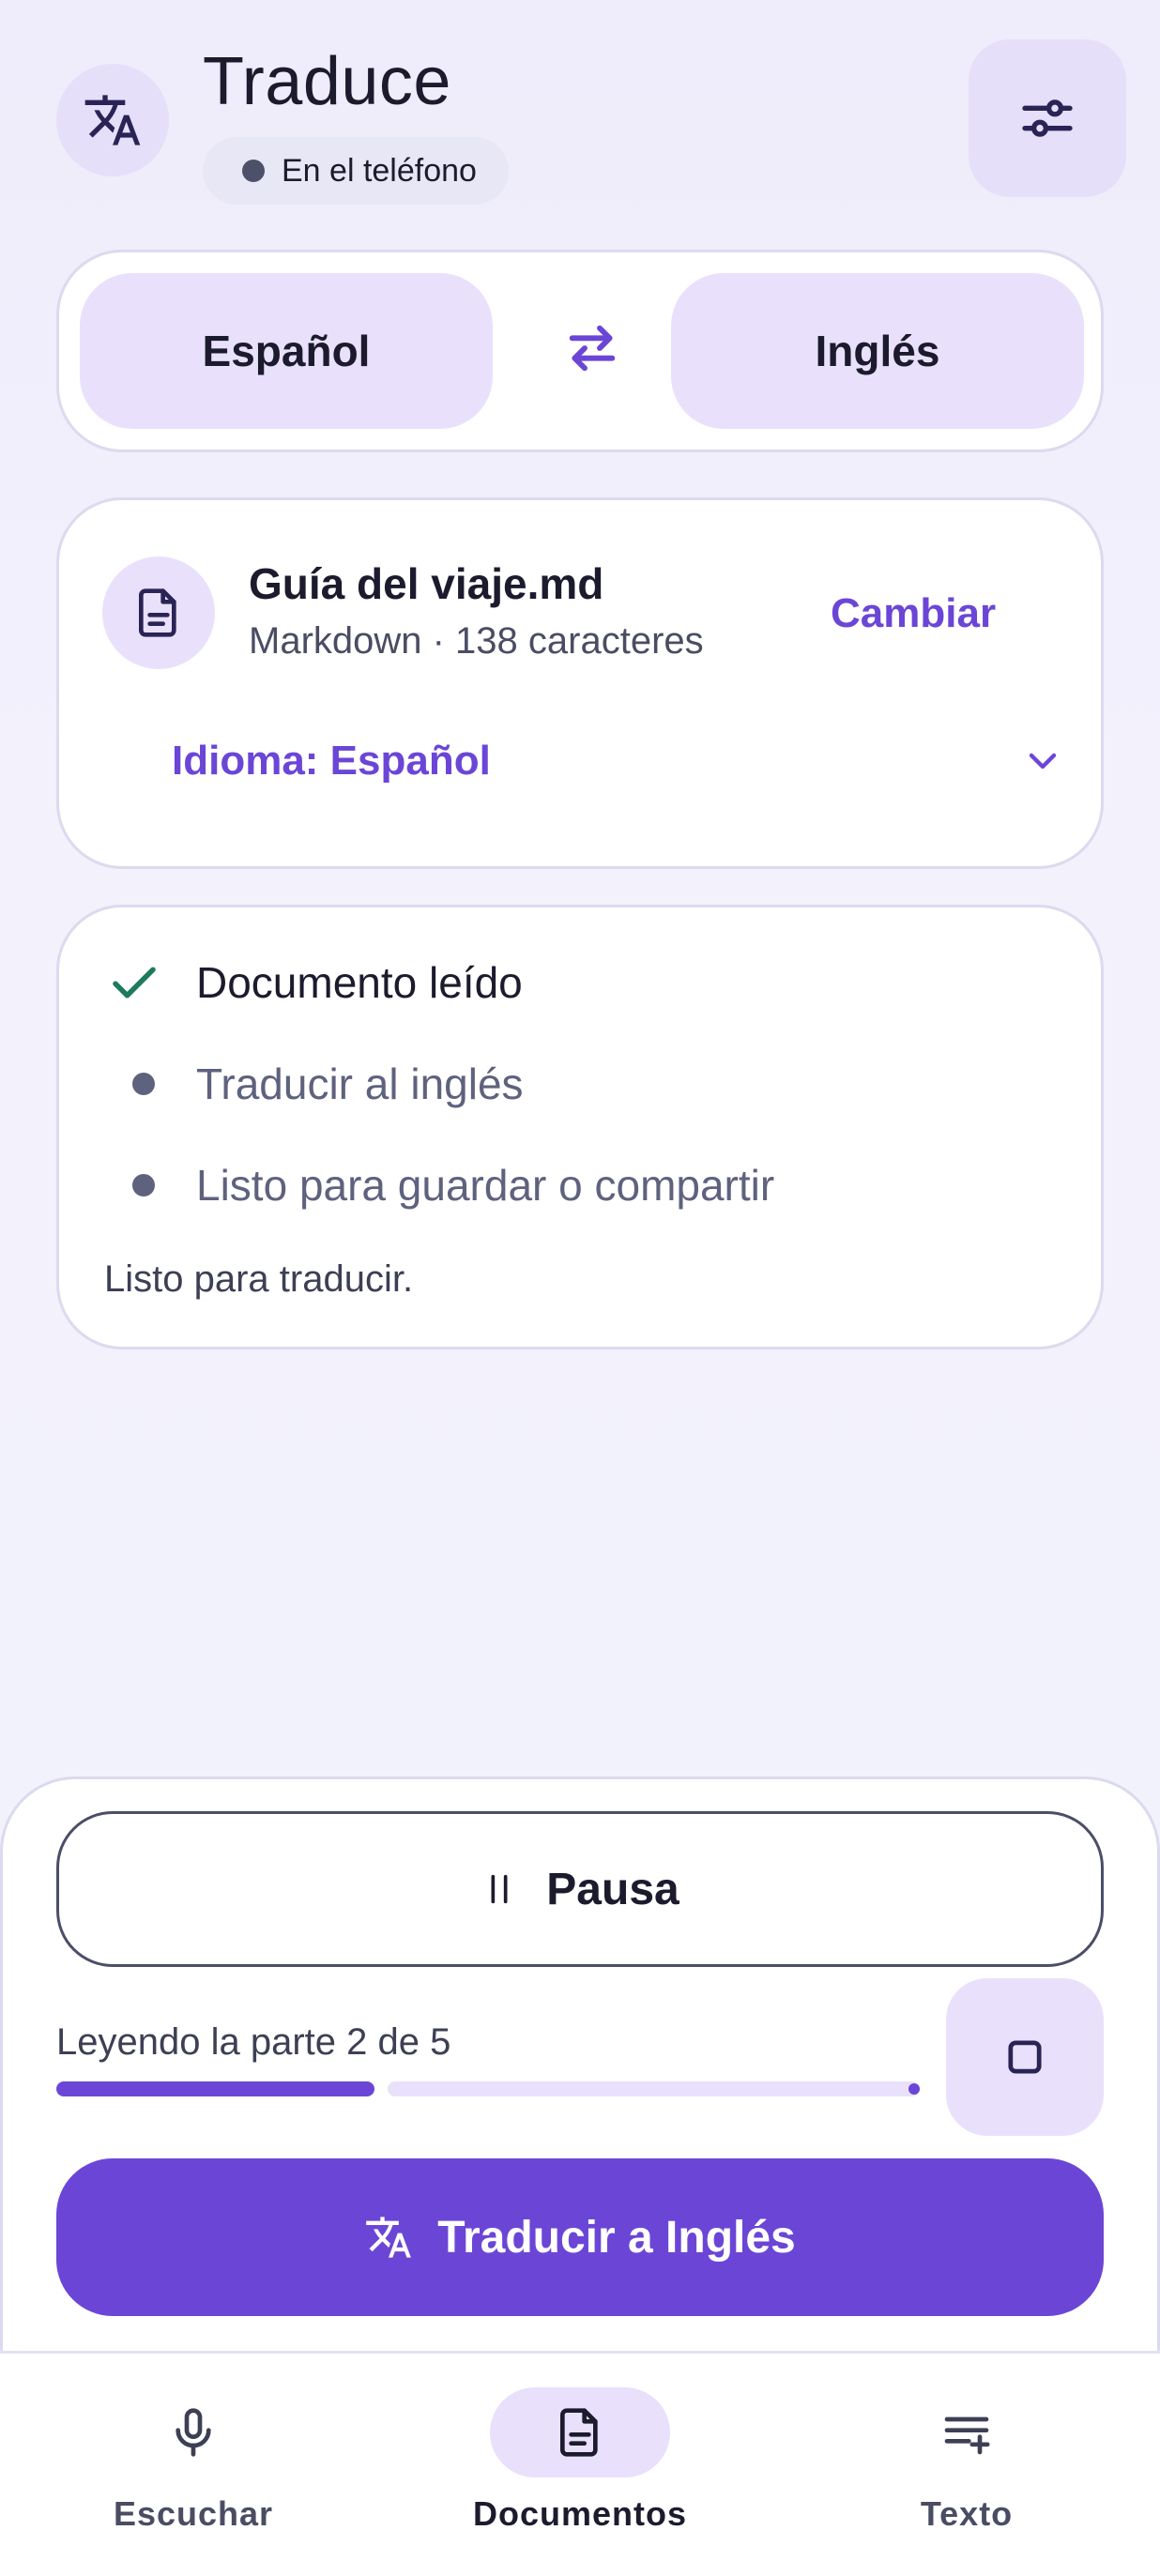 This screenshot has width=1160, height=2576. What do you see at coordinates (253, 171) in the screenshot?
I see `status-dot` at bounding box center [253, 171].